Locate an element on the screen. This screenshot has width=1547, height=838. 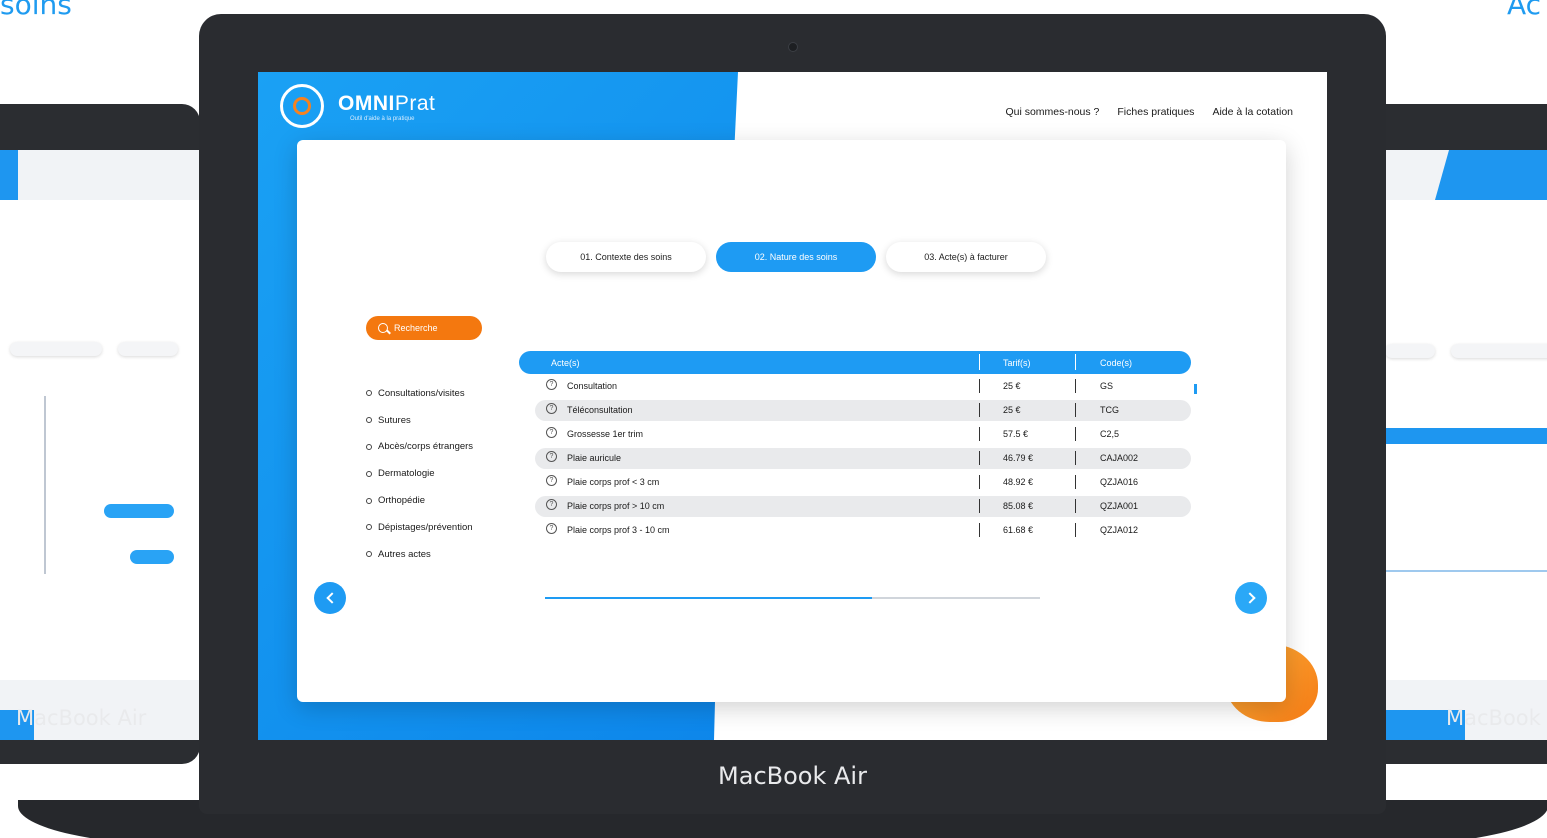
side-screen-right is located at coordinates (1466, 445).